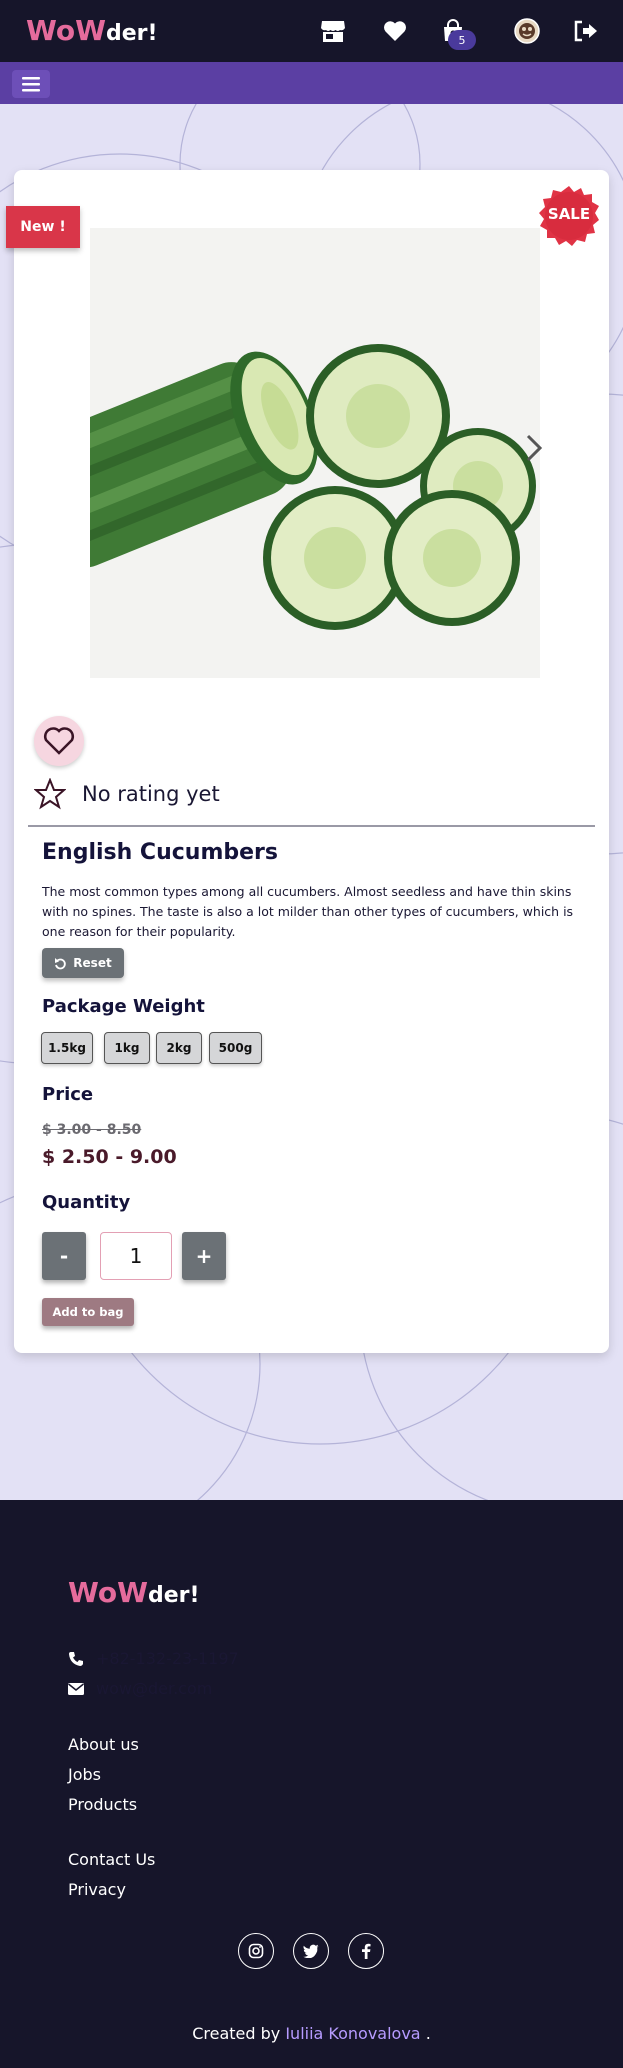  What do you see at coordinates (174, 1595) in the screenshot?
I see `footer-logo-der: der!` at bounding box center [174, 1595].